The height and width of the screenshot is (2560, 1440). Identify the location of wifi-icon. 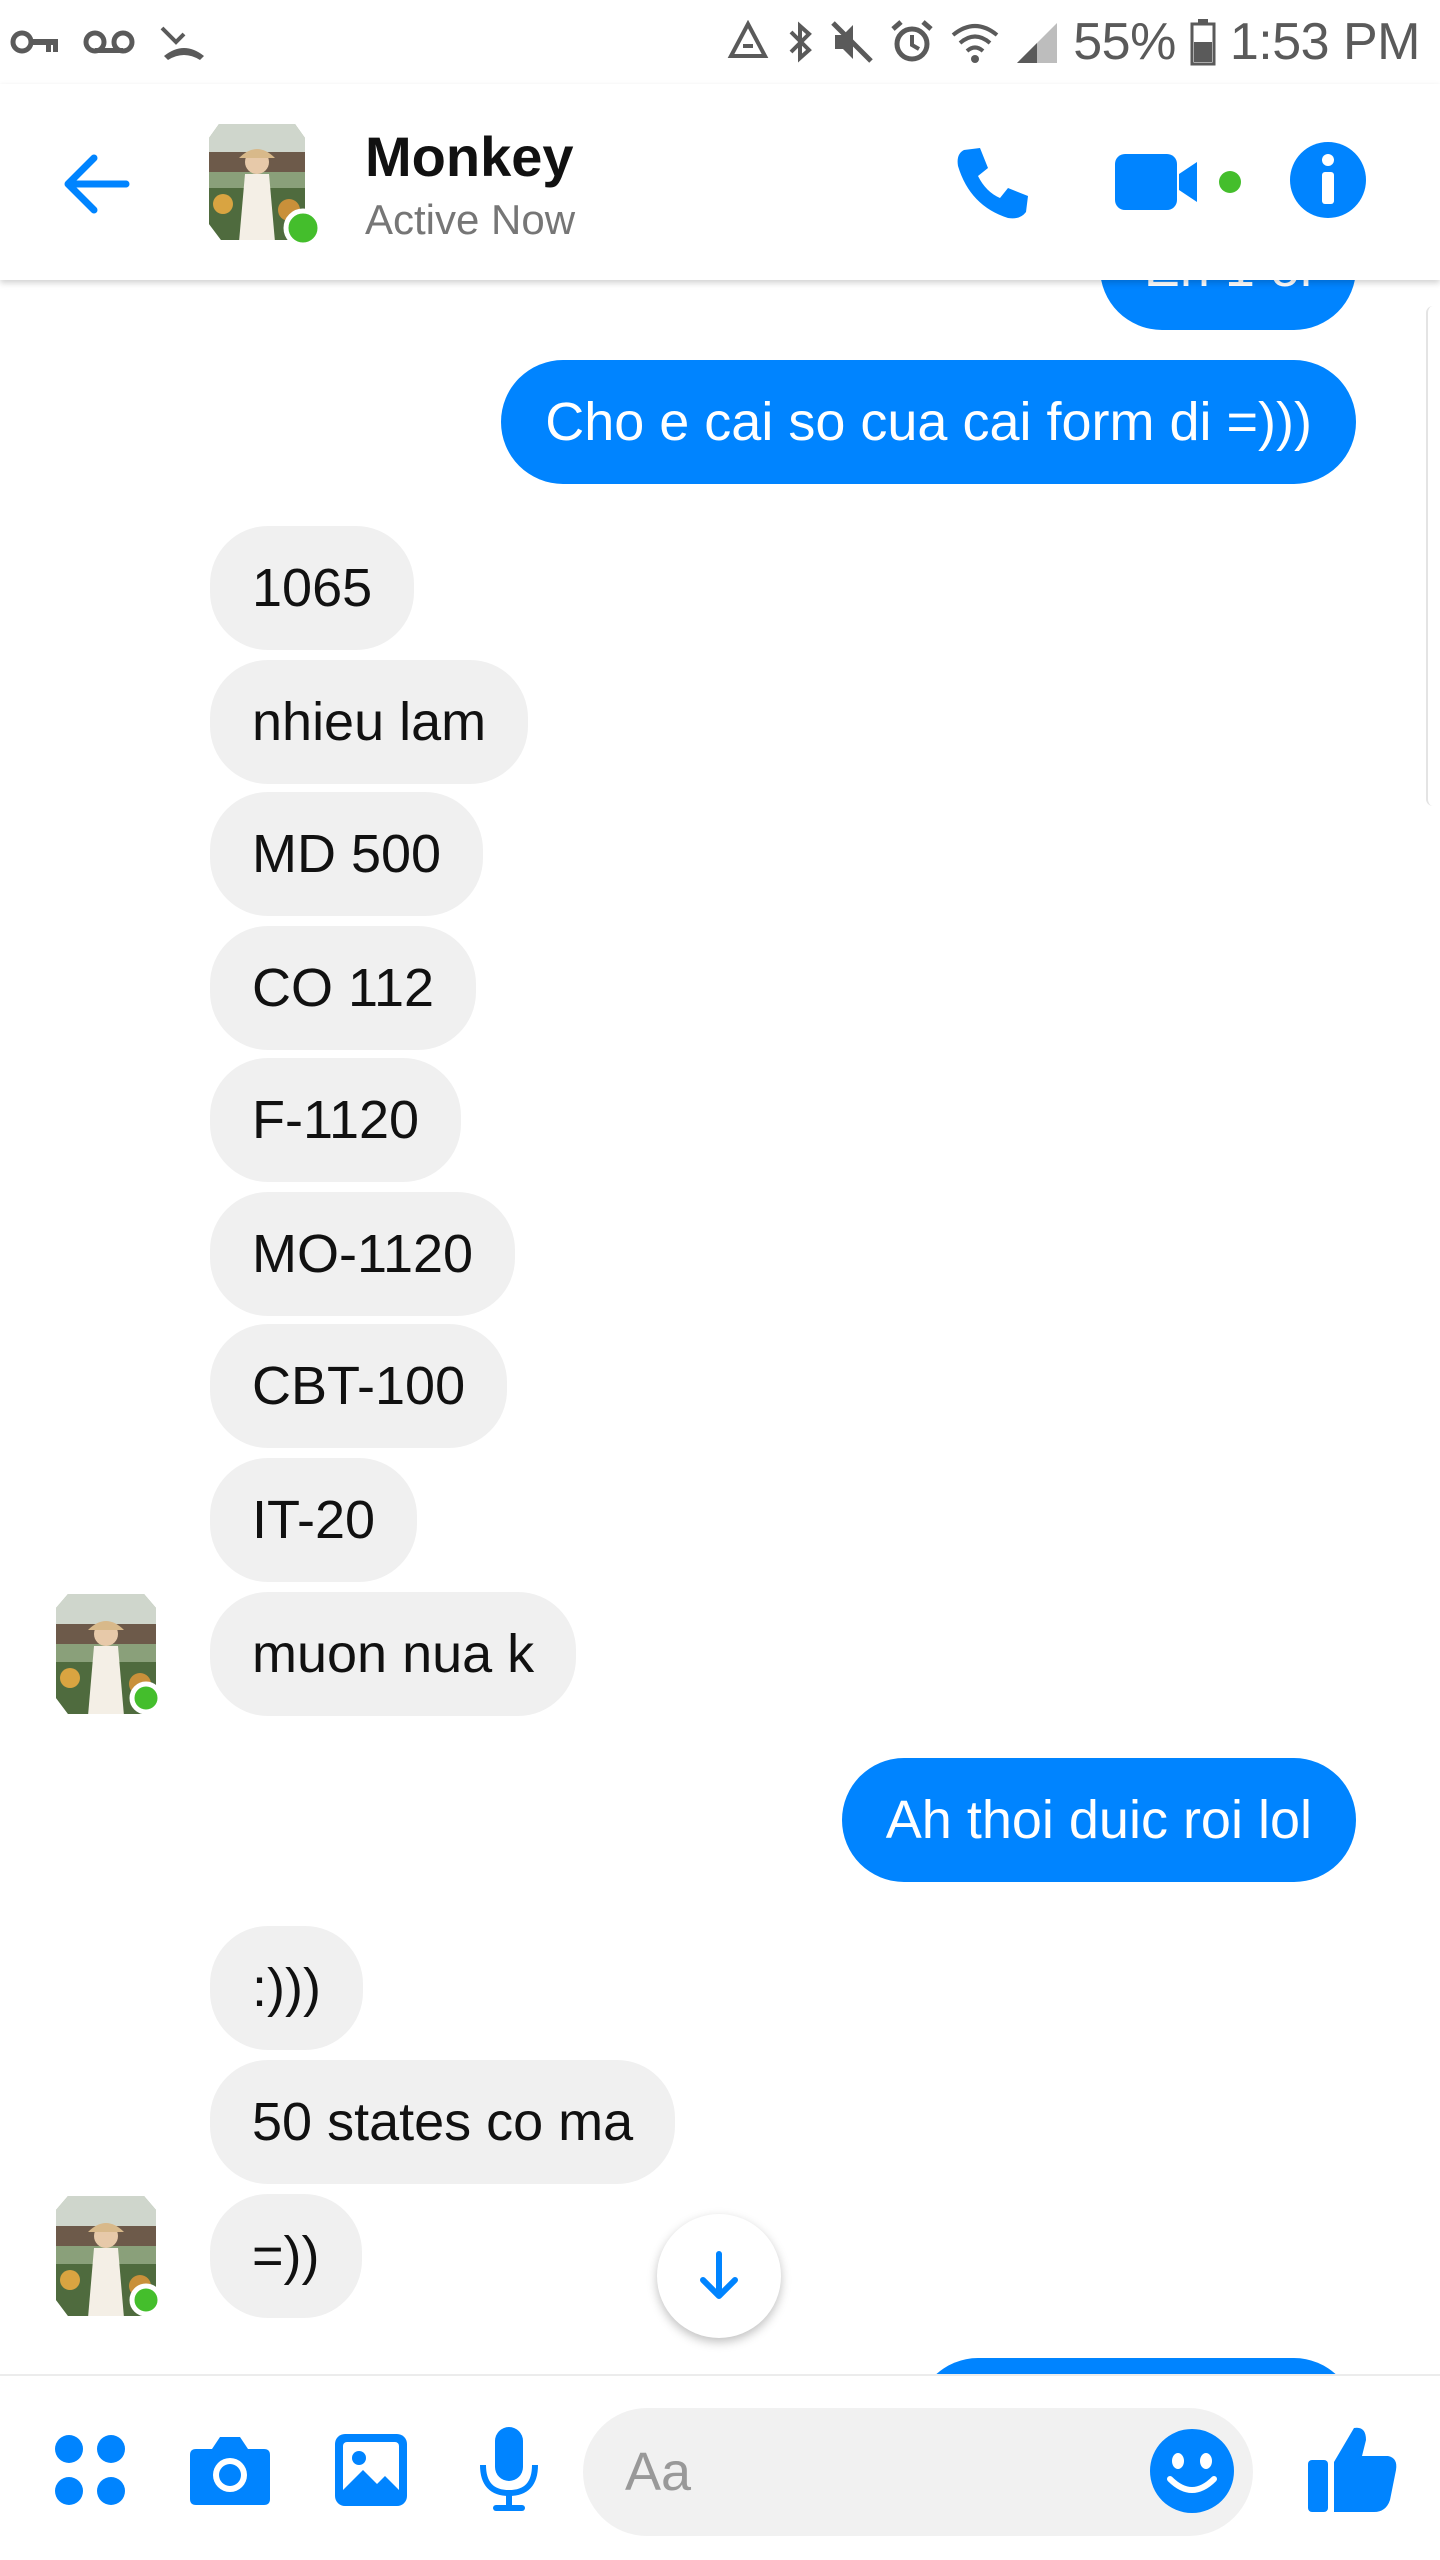
(975, 42).